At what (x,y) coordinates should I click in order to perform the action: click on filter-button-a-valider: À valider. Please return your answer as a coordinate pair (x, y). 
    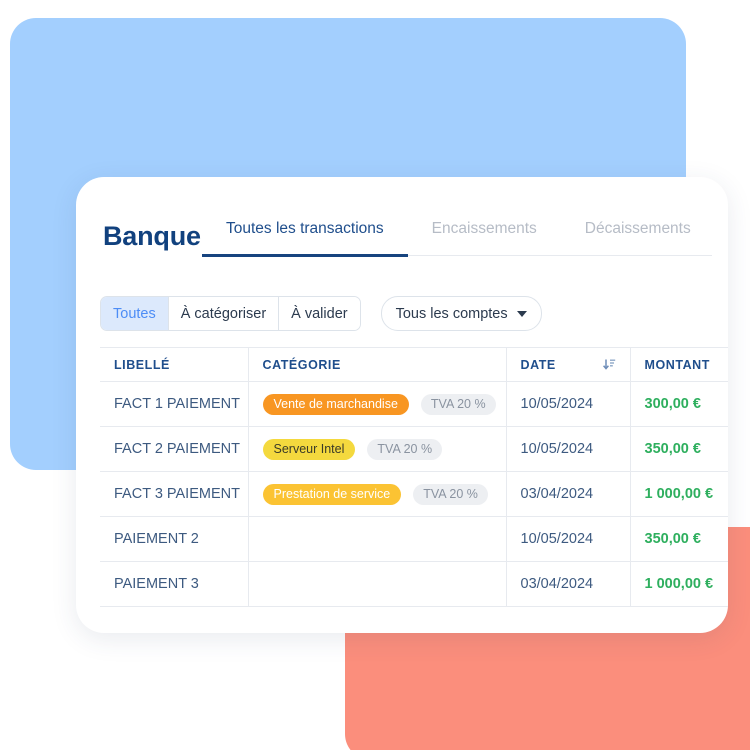
    Looking at the image, I should click on (319, 313).